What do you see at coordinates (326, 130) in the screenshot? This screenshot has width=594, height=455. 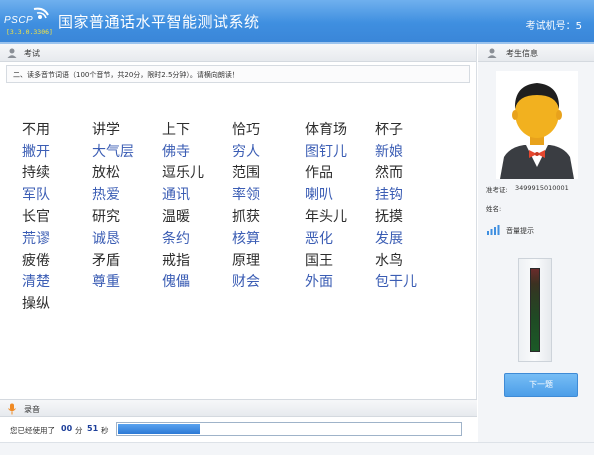 I see `word-item: 体育场` at bounding box center [326, 130].